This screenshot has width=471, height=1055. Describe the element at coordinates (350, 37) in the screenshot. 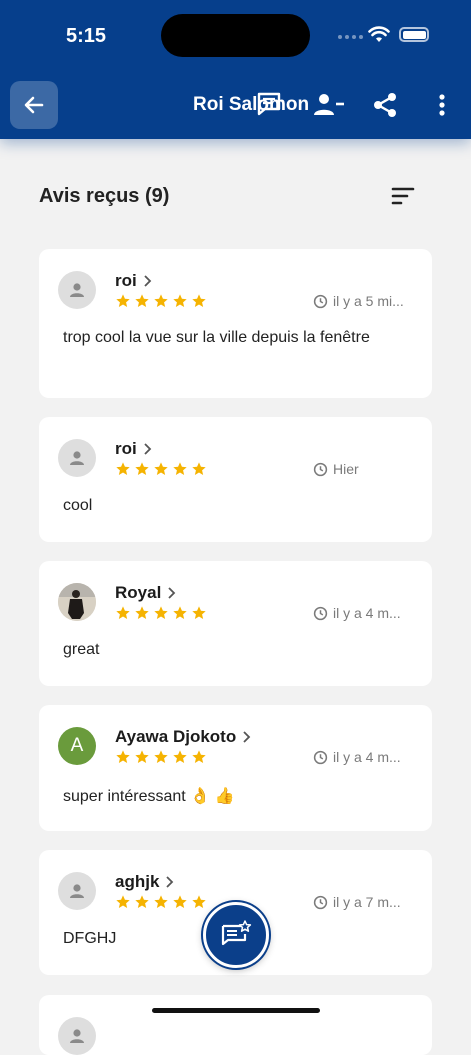

I see `signal-icon` at that location.